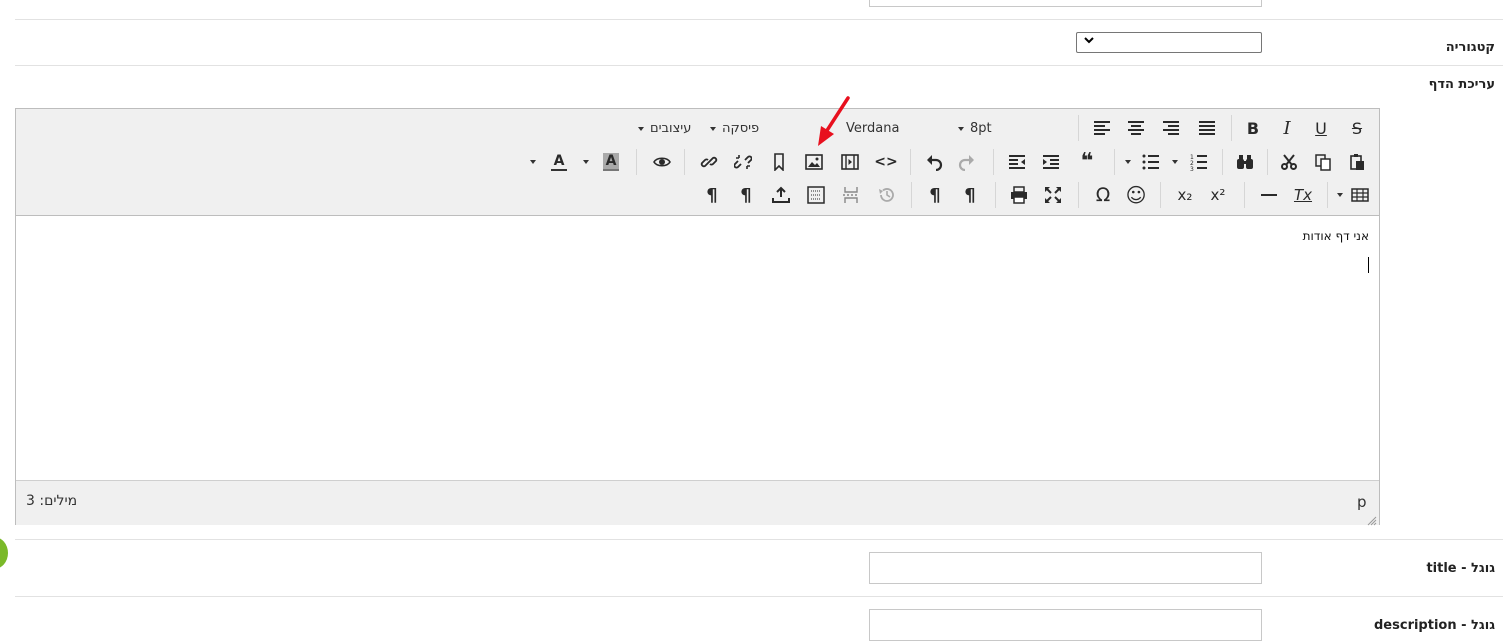  What do you see at coordinates (1136, 128) in the screenshot?
I see `align-center-icon` at bounding box center [1136, 128].